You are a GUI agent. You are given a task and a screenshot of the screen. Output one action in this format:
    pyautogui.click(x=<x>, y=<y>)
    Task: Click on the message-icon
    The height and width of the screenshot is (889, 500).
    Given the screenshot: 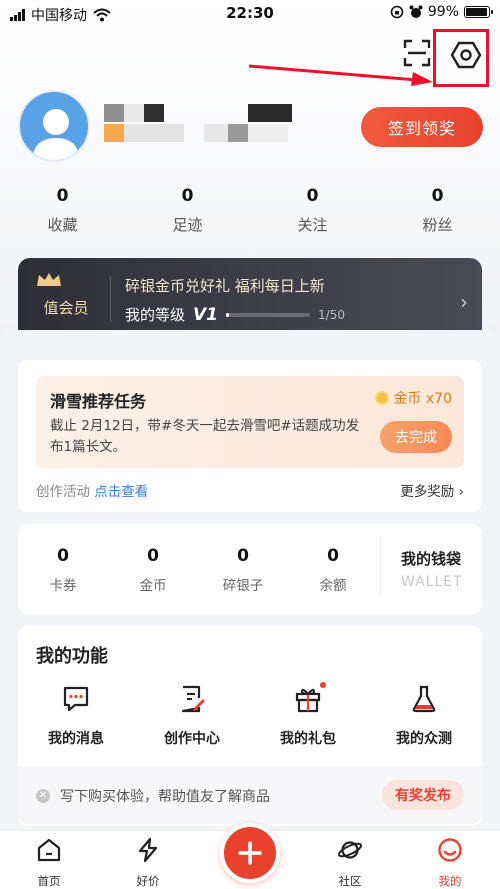 What is the action you would take?
    pyautogui.click(x=76, y=699)
    